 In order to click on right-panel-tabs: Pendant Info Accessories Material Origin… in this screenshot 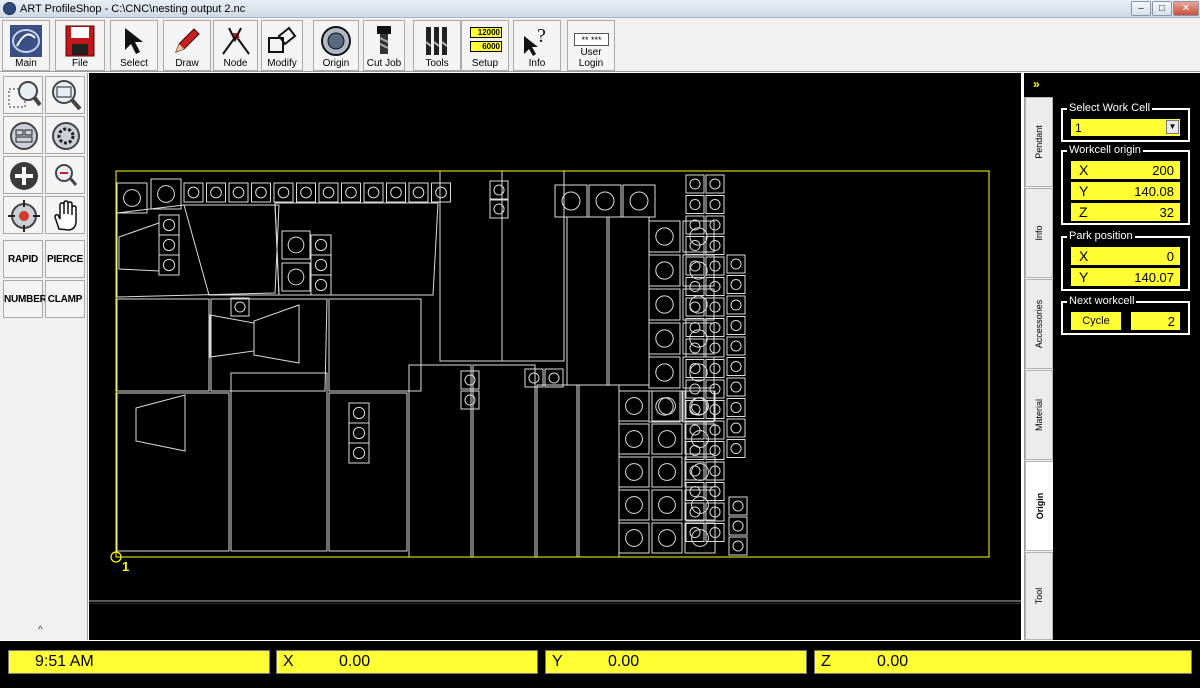, I will do `click(1038, 368)`.